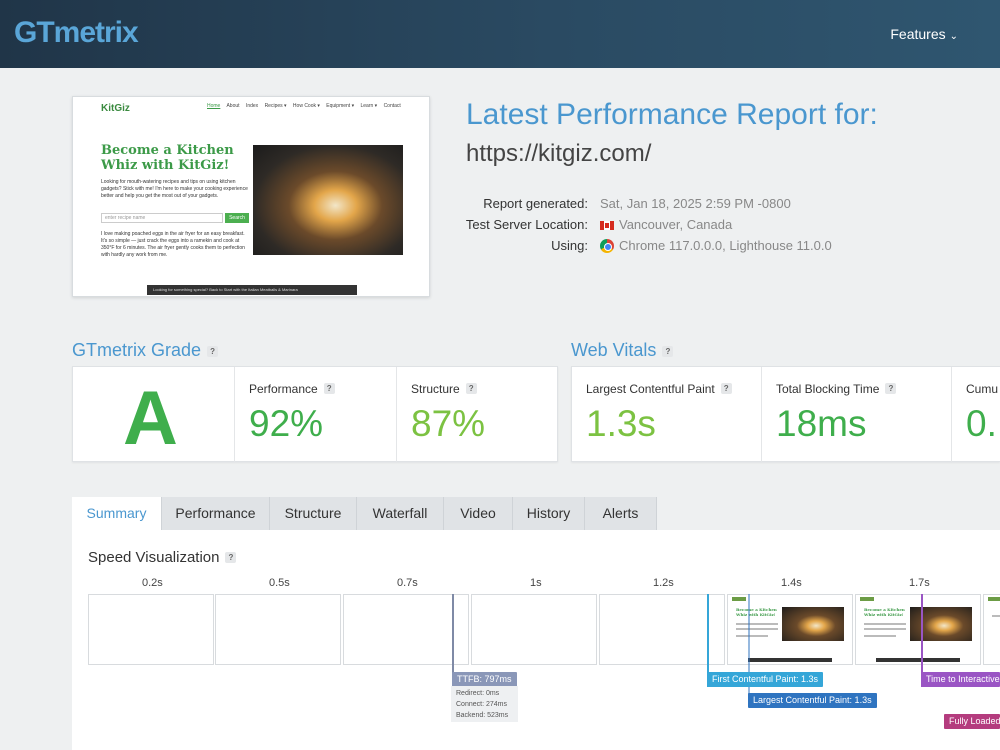  What do you see at coordinates (558, 154) in the screenshot?
I see `report-url: https://kitgiz.com/` at bounding box center [558, 154].